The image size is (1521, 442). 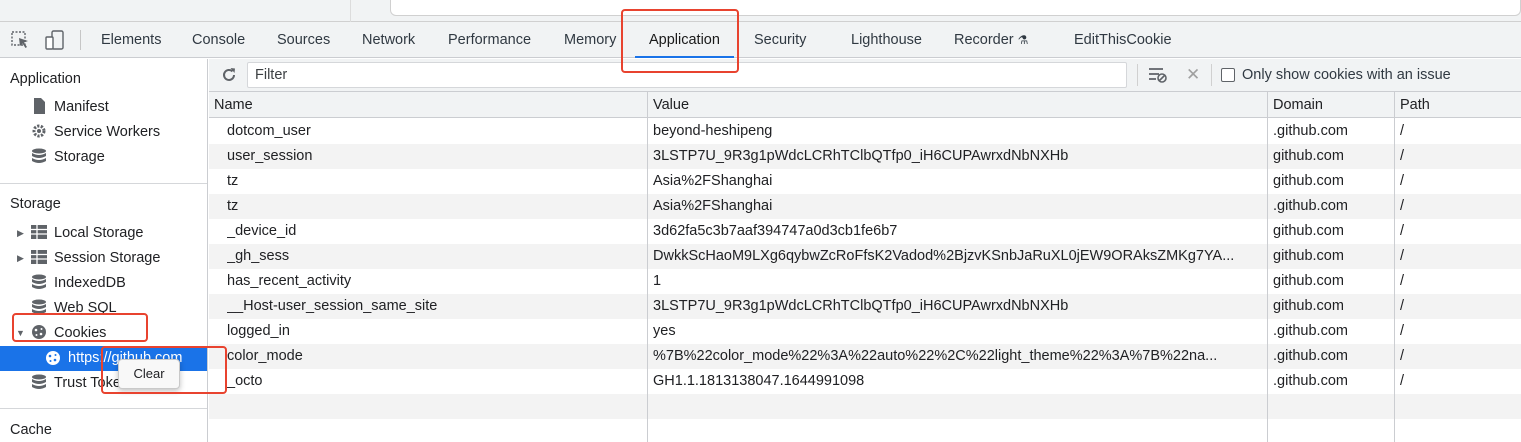 I want to click on tab-network: Network, so click(x=388, y=40).